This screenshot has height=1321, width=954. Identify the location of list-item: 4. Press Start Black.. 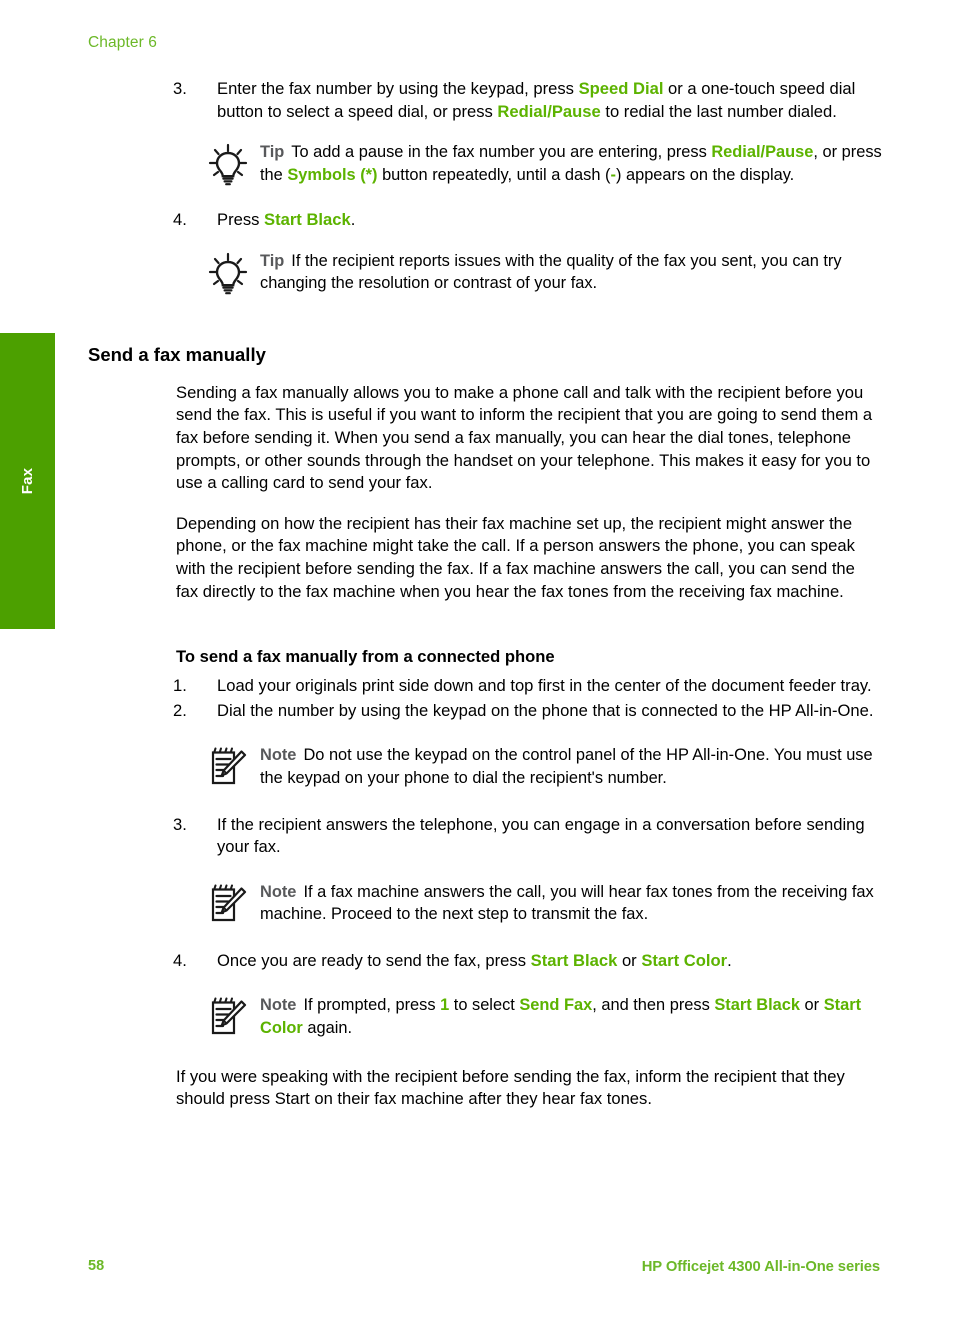
(488, 220).